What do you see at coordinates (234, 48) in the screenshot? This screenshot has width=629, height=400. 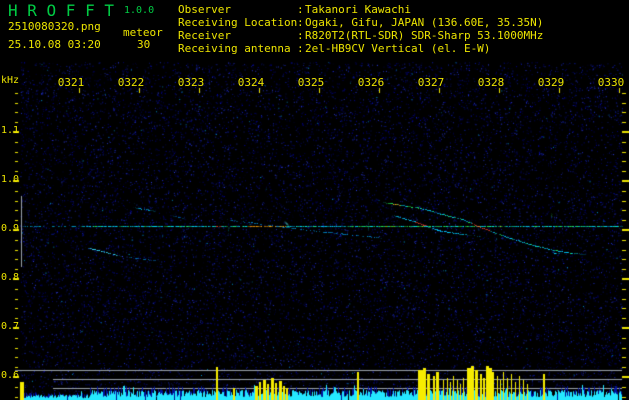 I see `info-label: Receiving antenna` at bounding box center [234, 48].